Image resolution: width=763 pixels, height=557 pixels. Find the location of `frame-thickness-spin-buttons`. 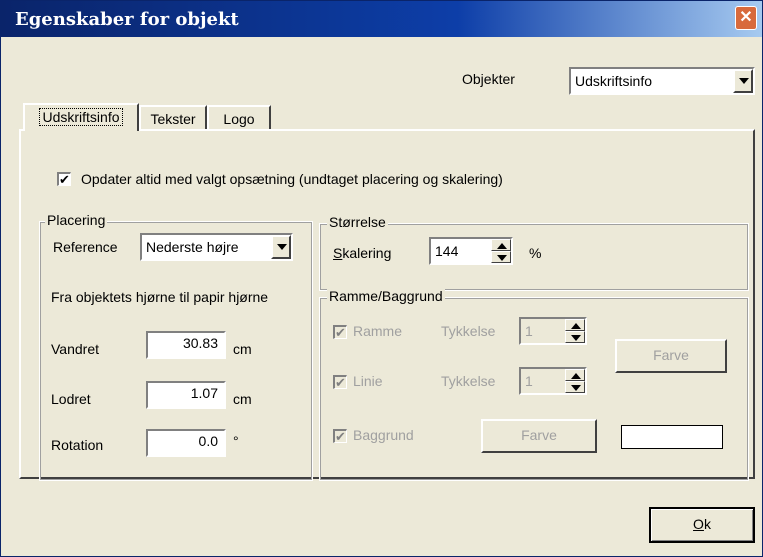

frame-thickness-spin-buttons is located at coordinates (575, 331).